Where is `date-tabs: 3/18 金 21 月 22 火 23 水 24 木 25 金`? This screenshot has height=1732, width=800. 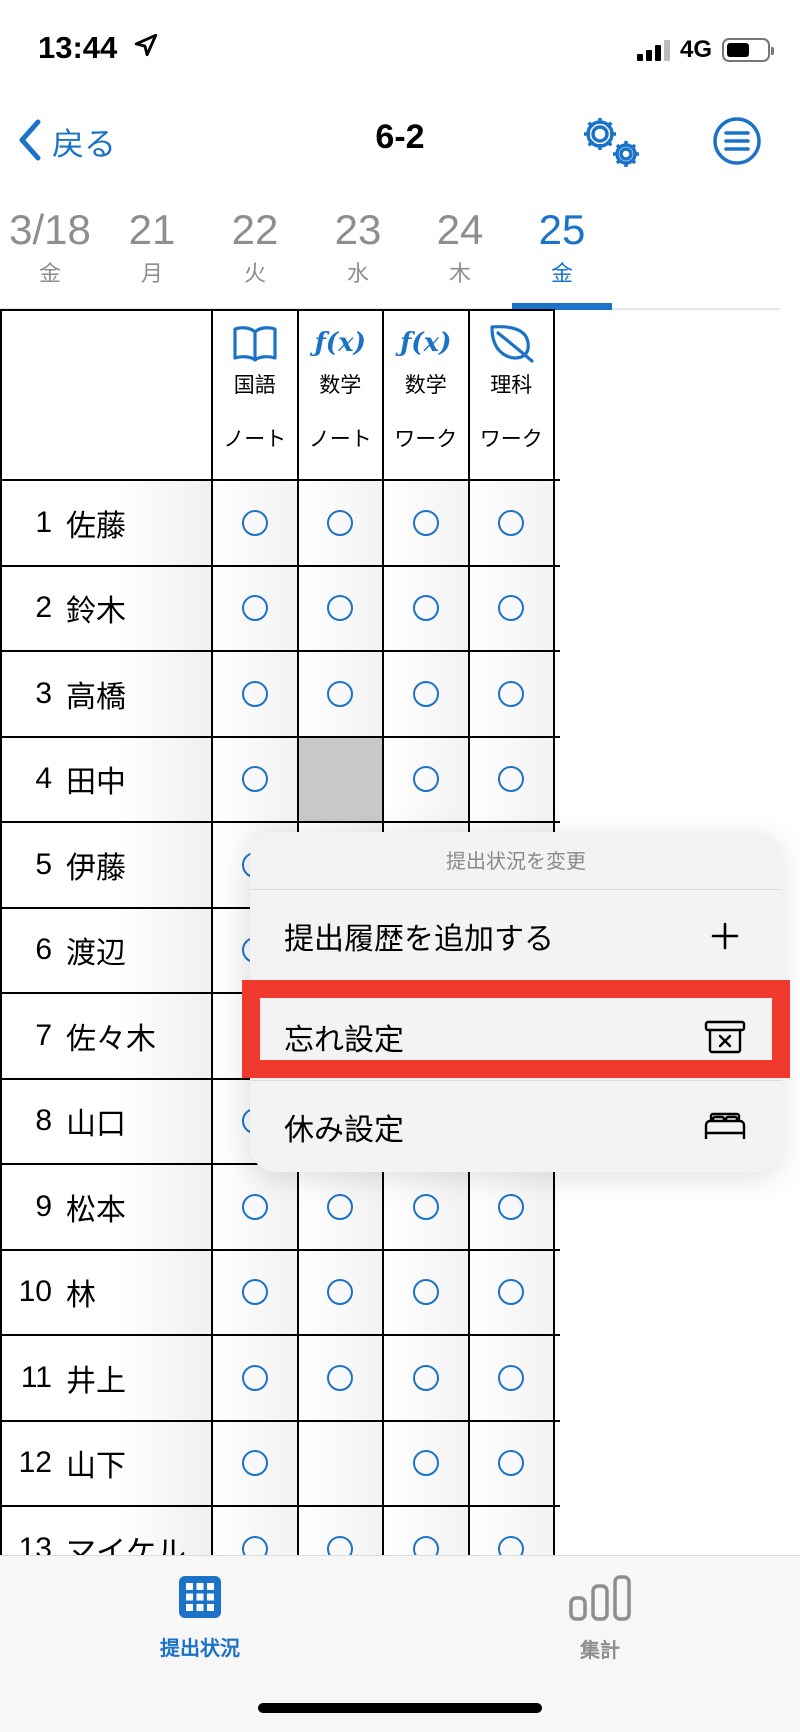 date-tabs: 3/18 金 21 月 22 火 23 水 24 木 25 金 is located at coordinates (390, 255).